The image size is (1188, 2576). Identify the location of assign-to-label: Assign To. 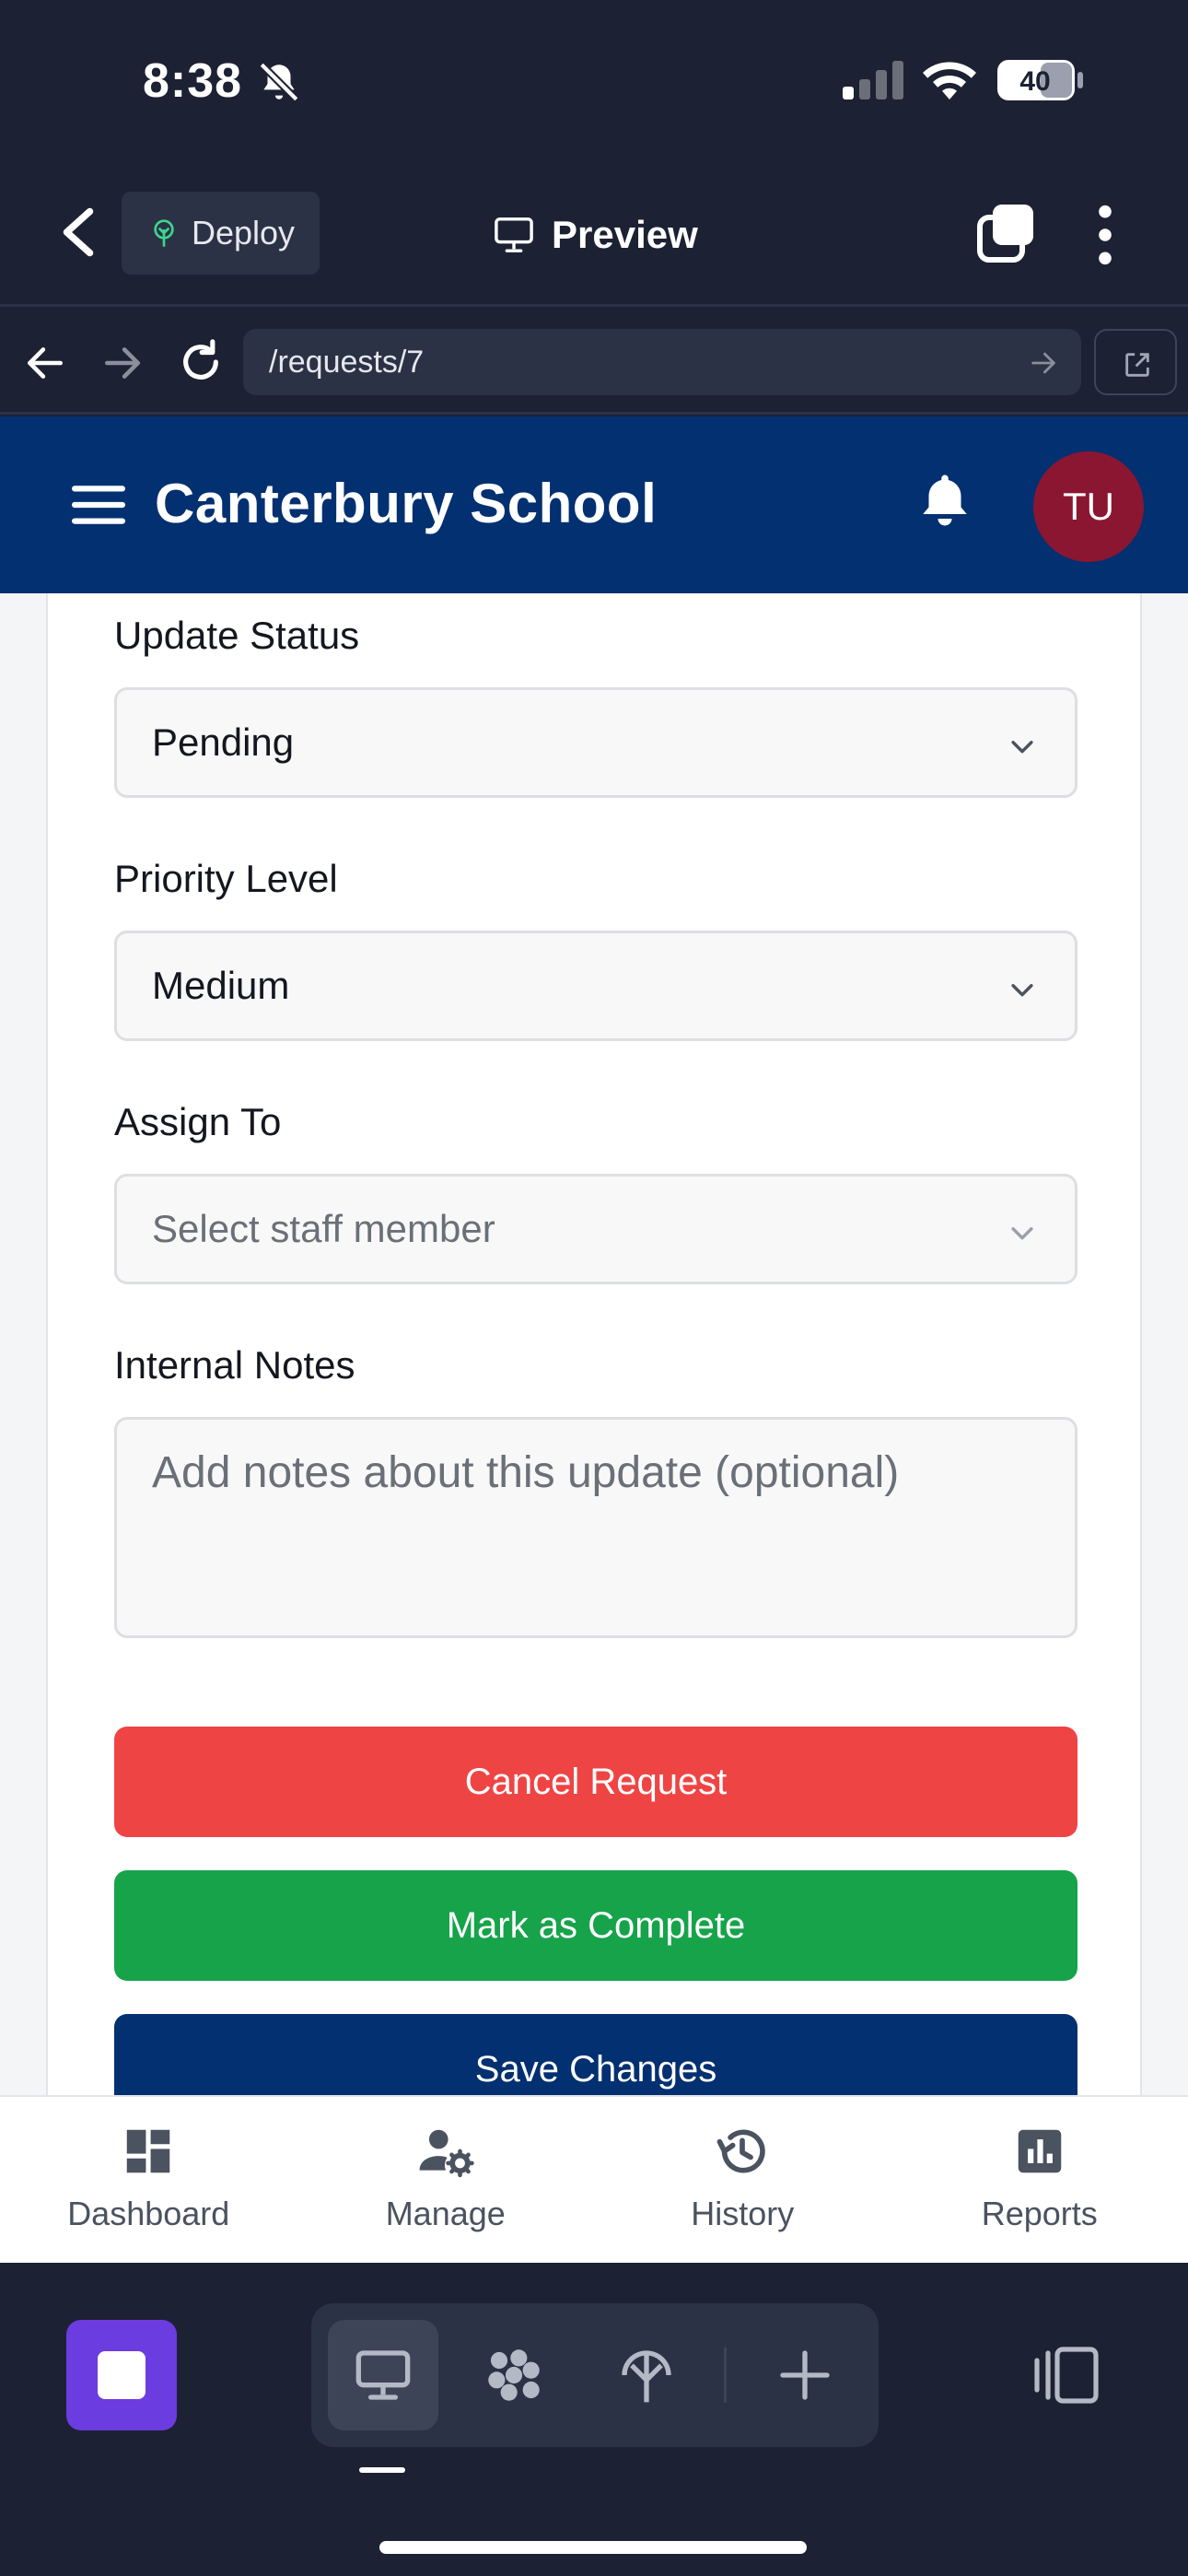
(198, 1121).